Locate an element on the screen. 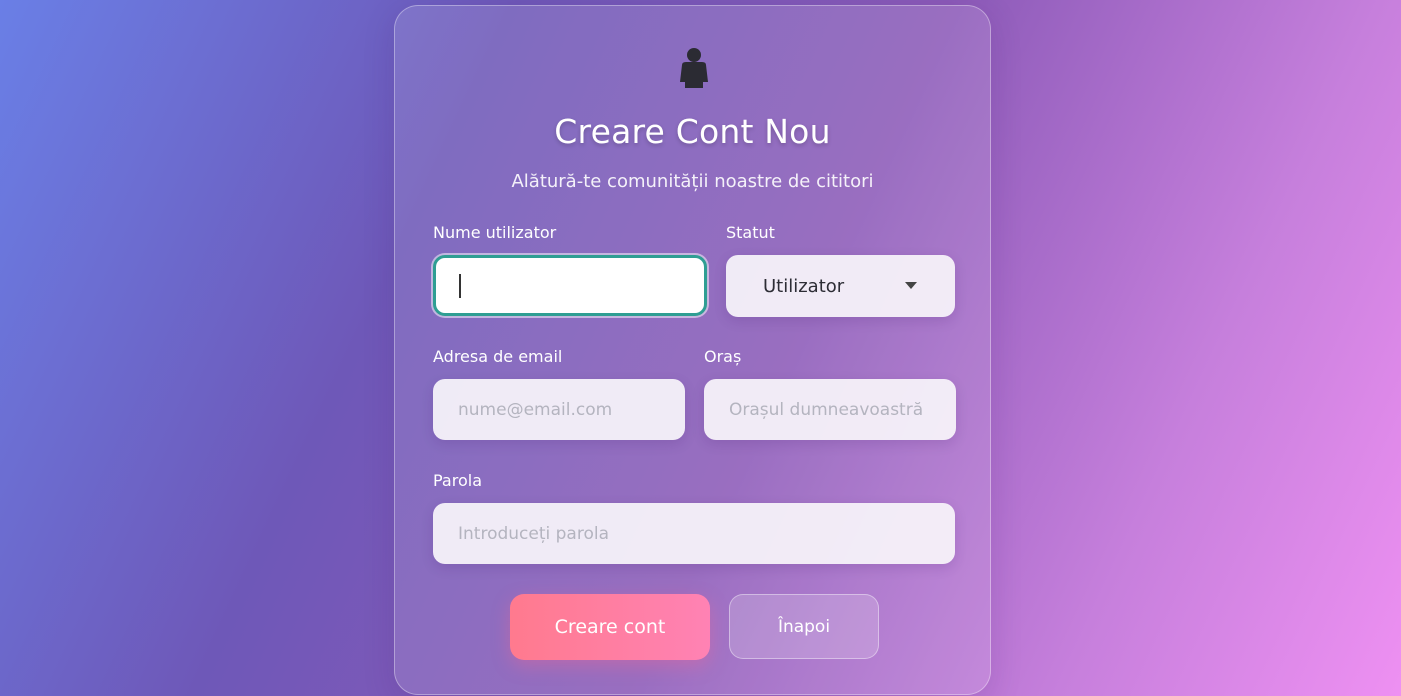 The height and width of the screenshot is (696, 1401). username-label: Nume utilizator is located at coordinates (495, 232).